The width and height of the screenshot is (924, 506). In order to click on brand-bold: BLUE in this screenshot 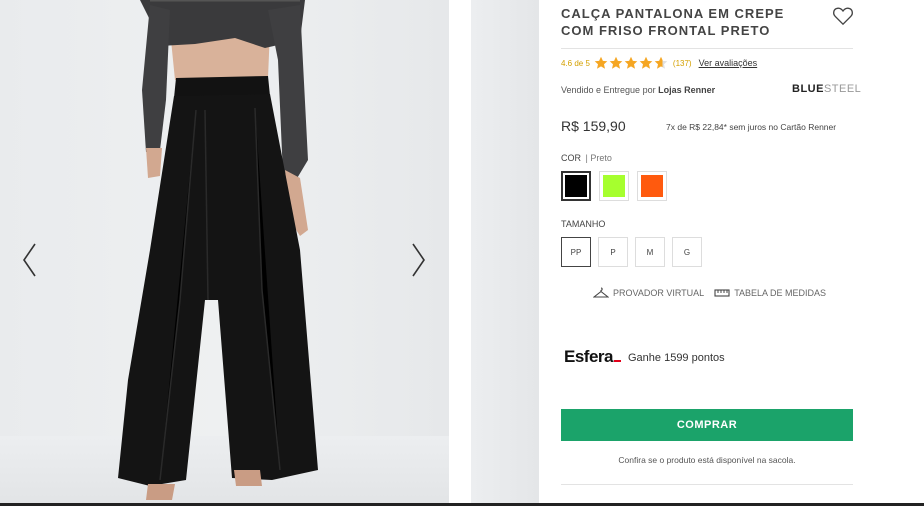, I will do `click(808, 89)`.